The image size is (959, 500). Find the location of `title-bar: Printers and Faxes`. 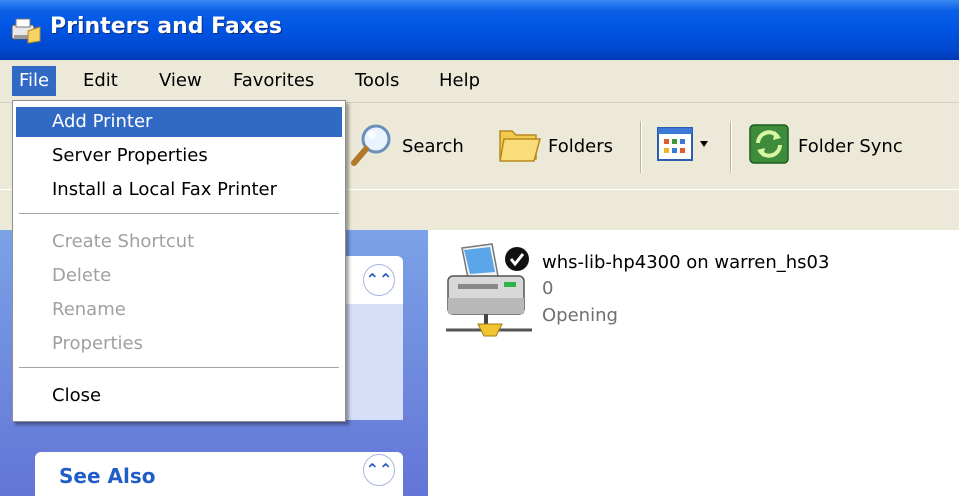

title-bar: Printers and Faxes is located at coordinates (479, 30).